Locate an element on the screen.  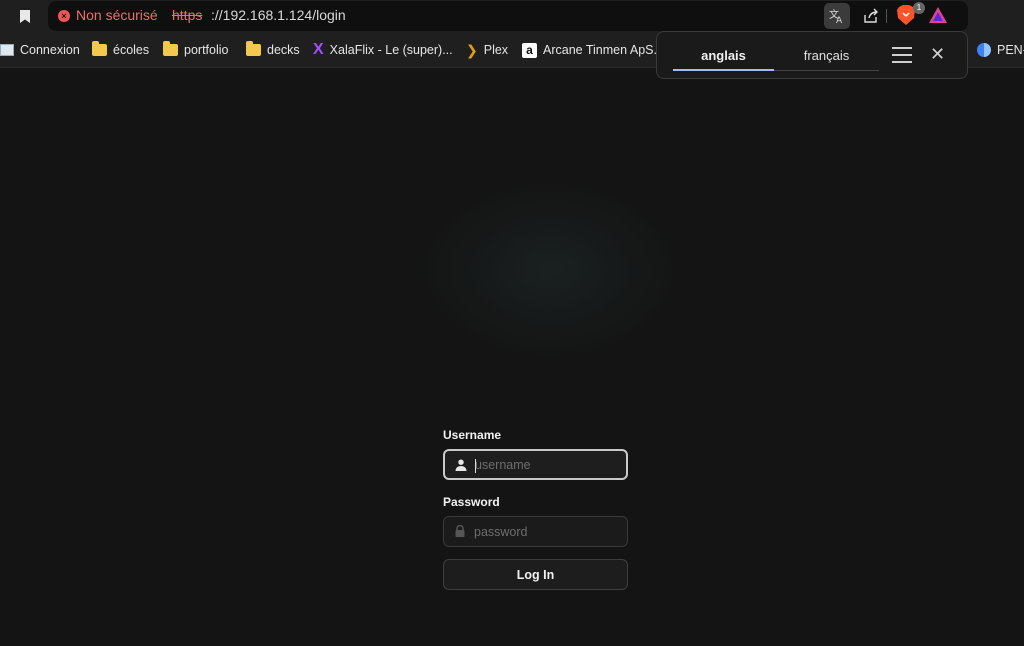
site-icon is located at coordinates (7, 50).